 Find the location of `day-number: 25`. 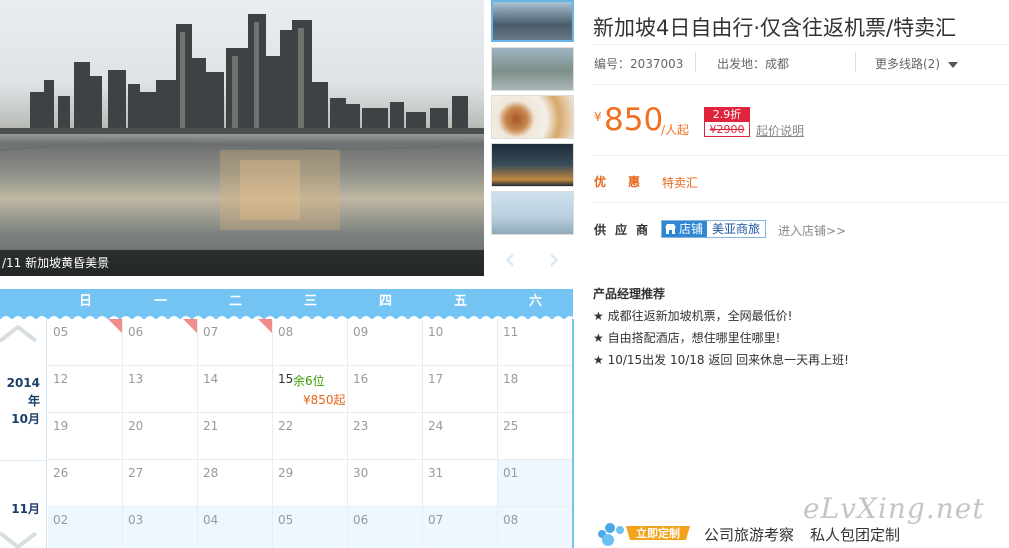

day-number: 25 is located at coordinates (511, 426).